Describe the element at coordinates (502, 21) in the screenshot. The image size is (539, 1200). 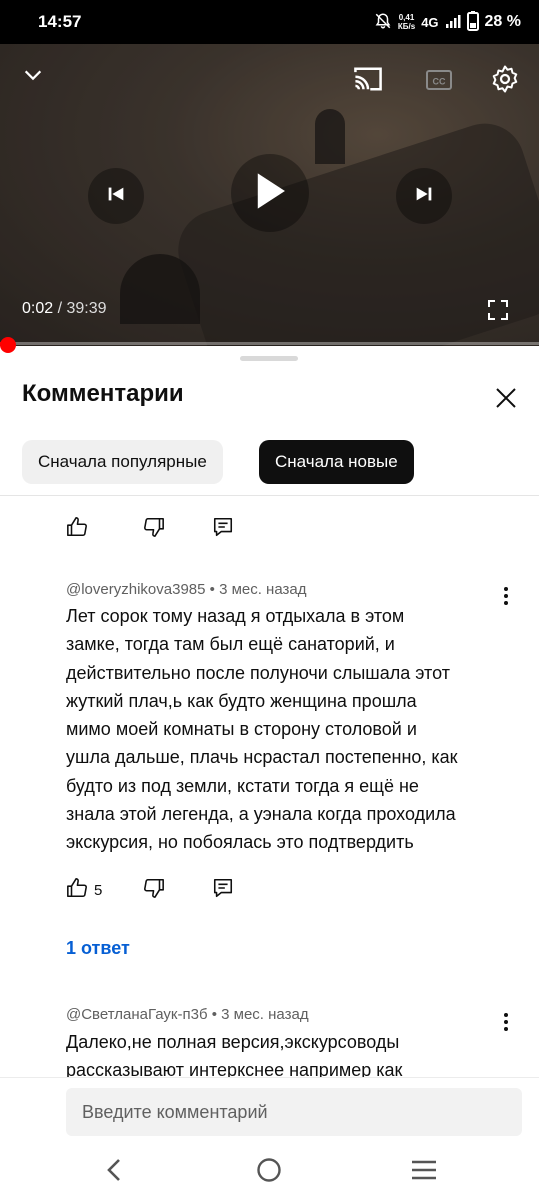
I see `battery-percent: 28 %` at that location.